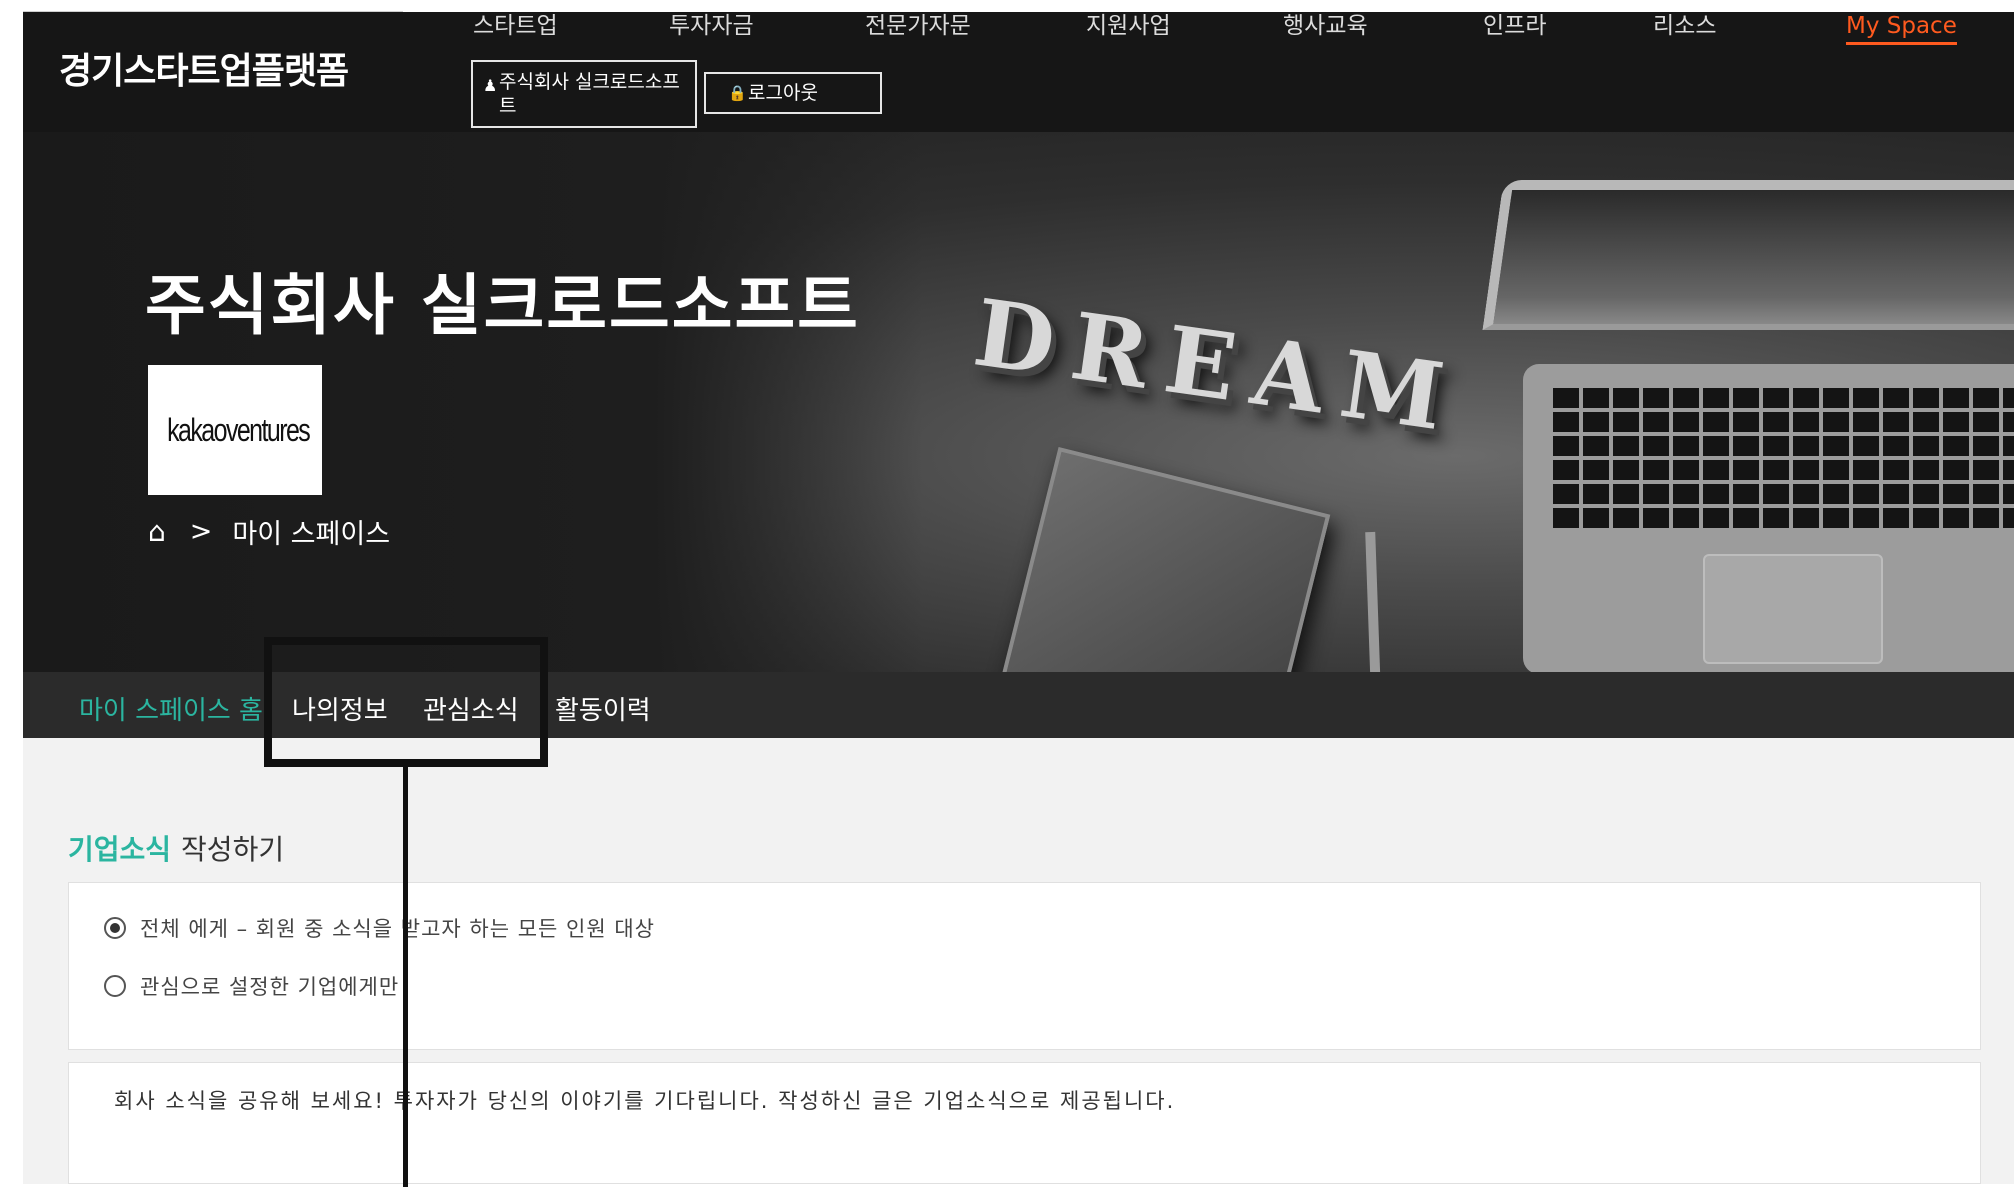  Describe the element at coordinates (502, 305) in the screenshot. I see `company-name-title: 주식회사 실크로드소프트` at that location.